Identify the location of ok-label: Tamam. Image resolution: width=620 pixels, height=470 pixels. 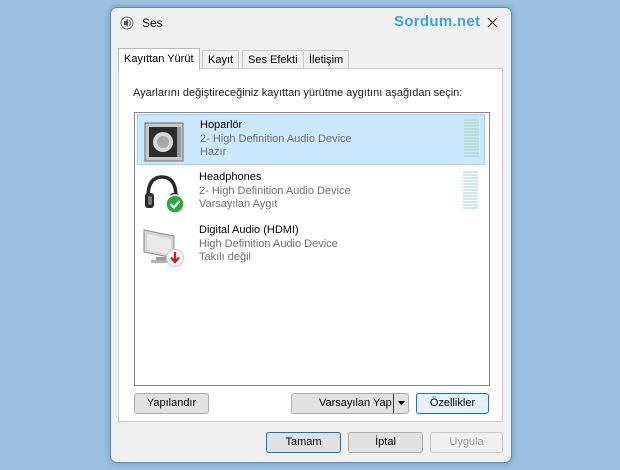
(303, 442).